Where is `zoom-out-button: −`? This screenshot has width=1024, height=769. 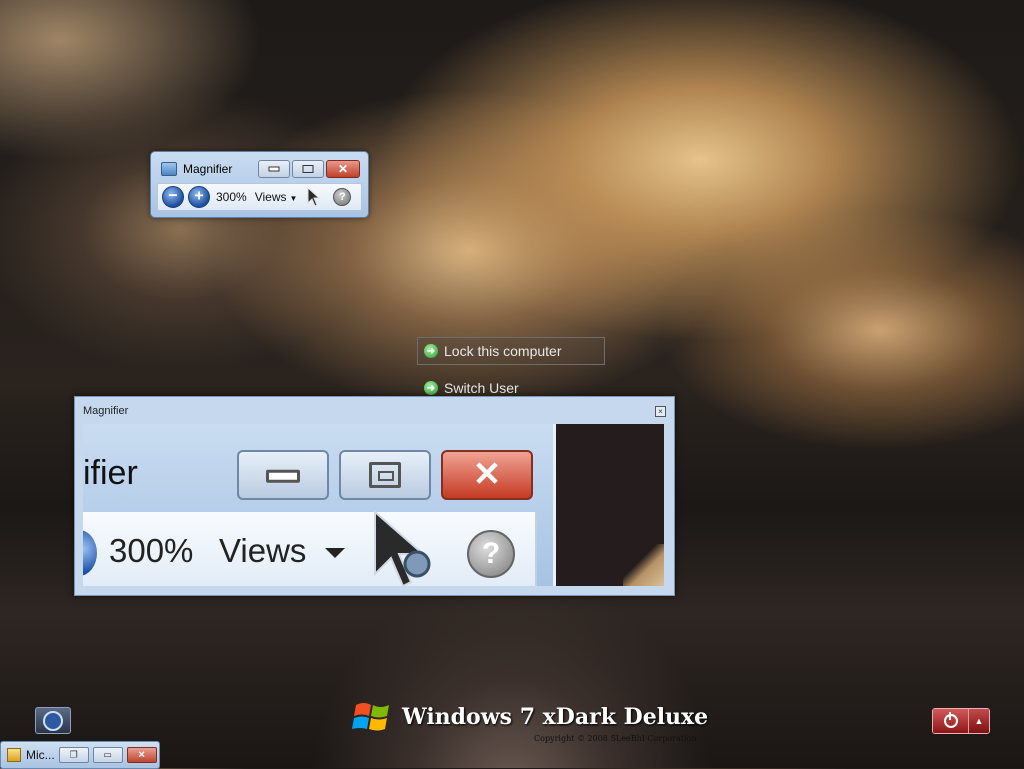
zoom-out-button: − is located at coordinates (173, 197).